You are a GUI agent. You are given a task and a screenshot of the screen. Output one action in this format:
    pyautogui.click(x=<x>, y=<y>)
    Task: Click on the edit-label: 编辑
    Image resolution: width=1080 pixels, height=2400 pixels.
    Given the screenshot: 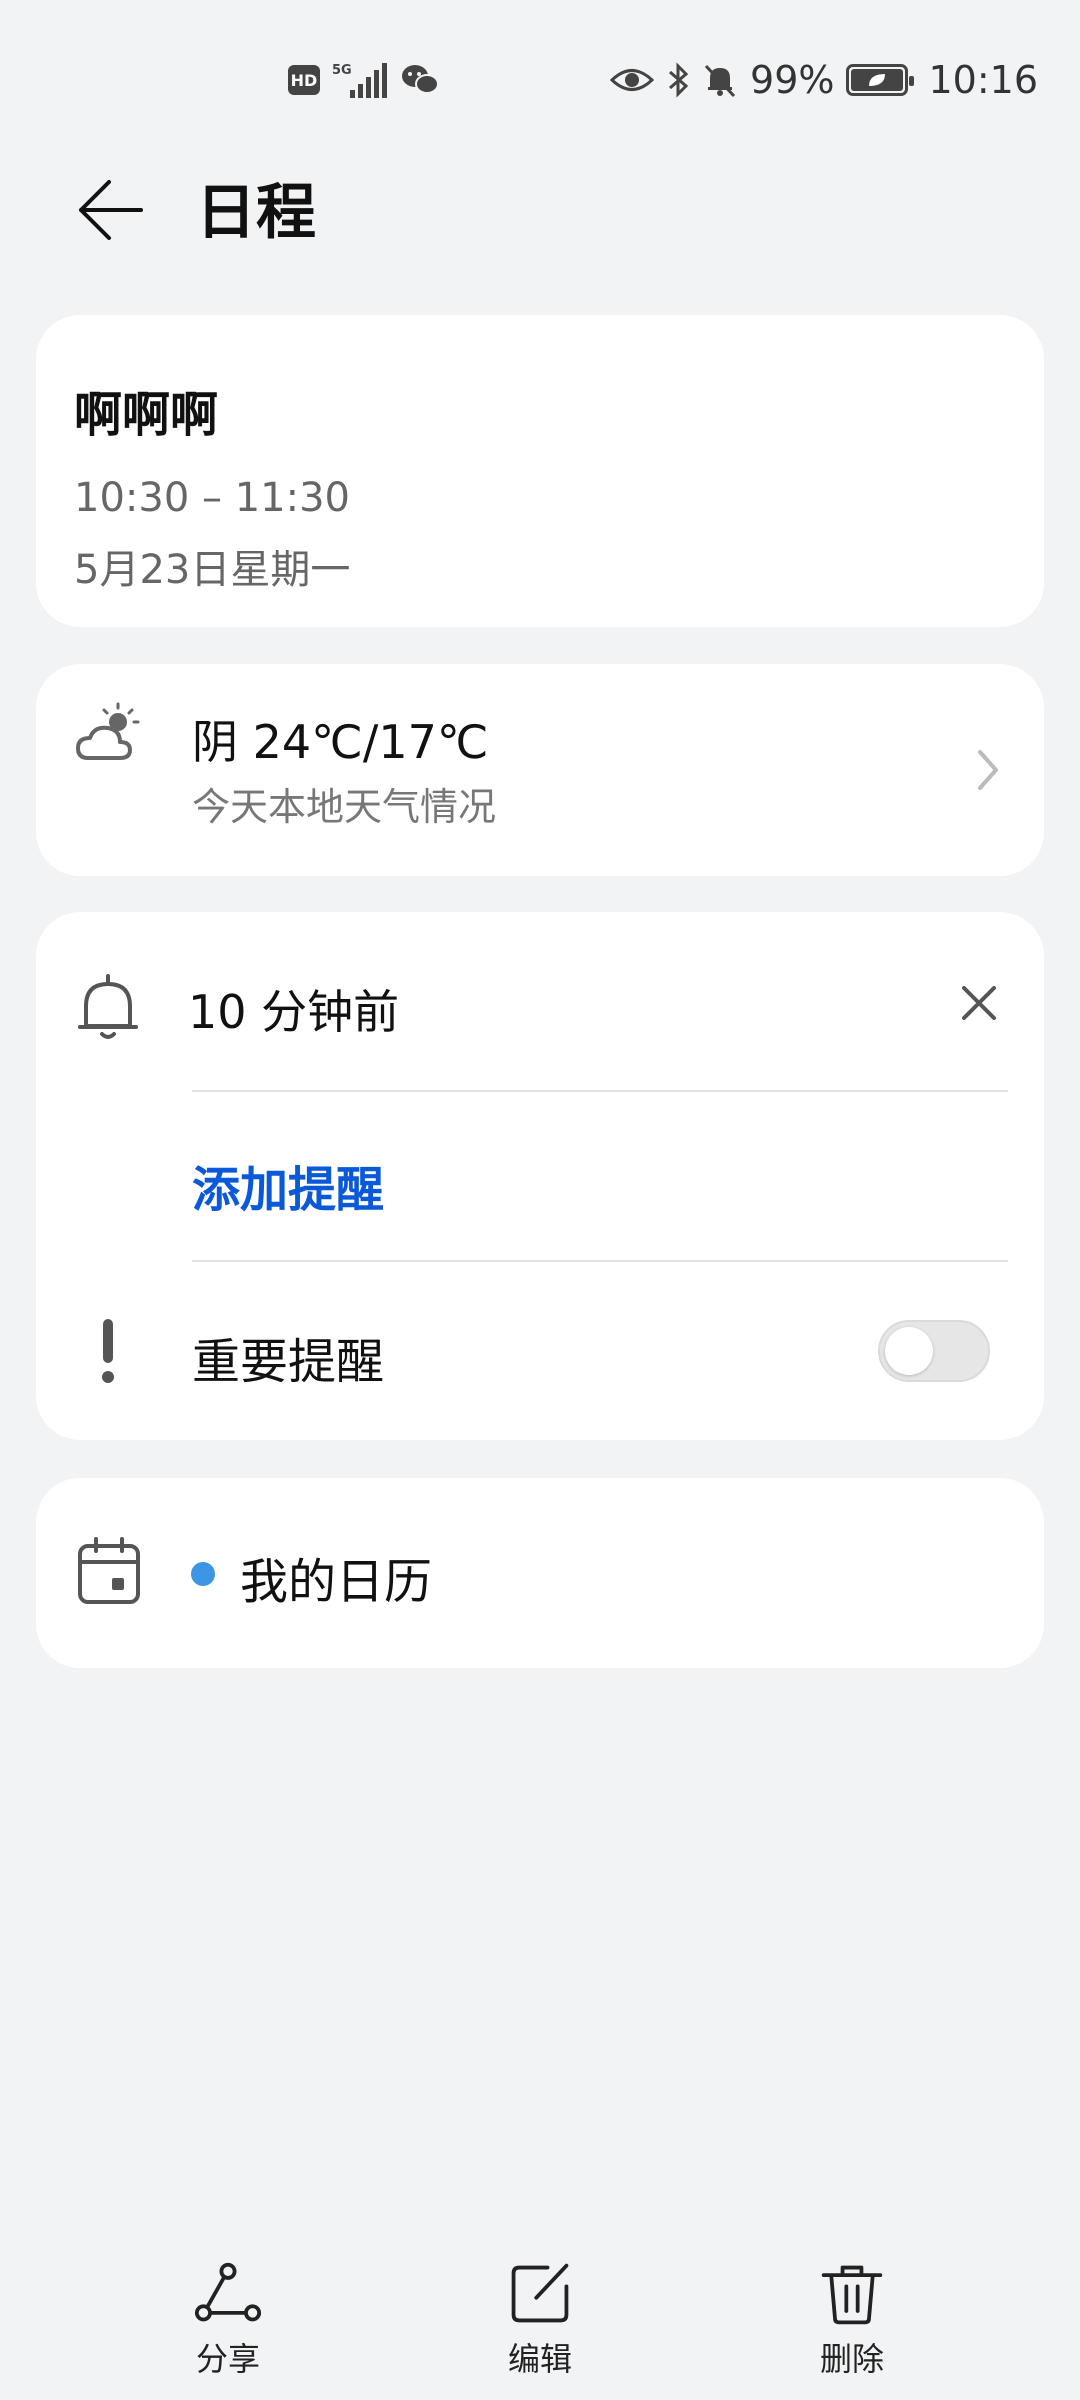 What is the action you would take?
    pyautogui.click(x=539, y=2359)
    